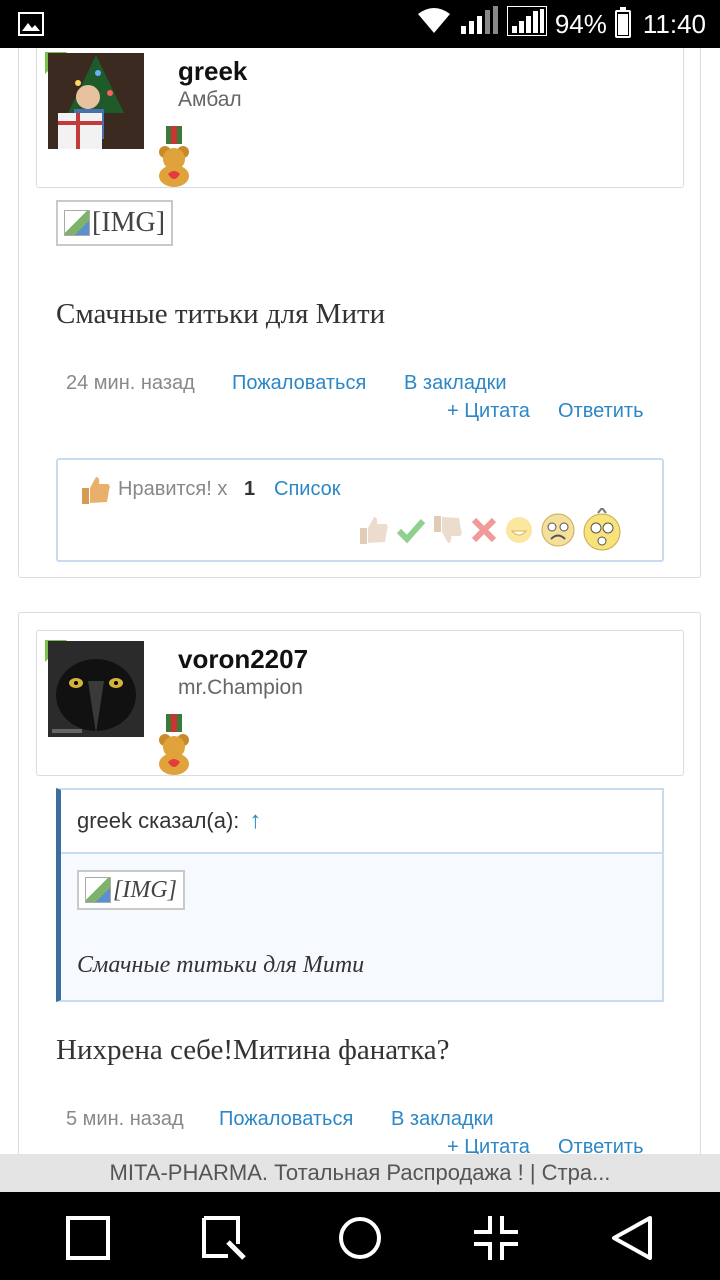 Image resolution: width=720 pixels, height=1280 pixels. I want to click on square-icon, so click(88, 1238).